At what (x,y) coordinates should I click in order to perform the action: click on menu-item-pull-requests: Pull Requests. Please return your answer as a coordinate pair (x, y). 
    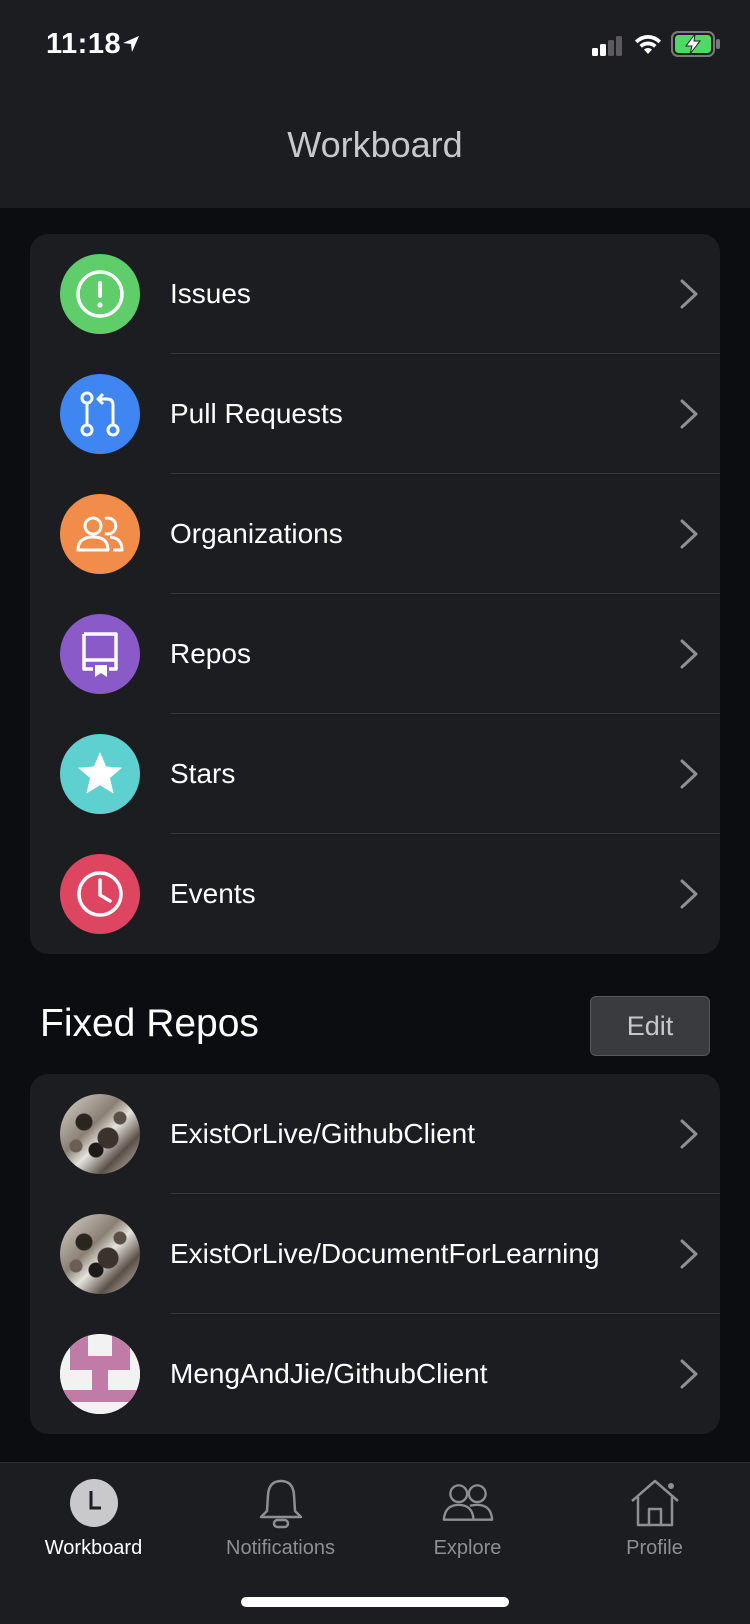
    Looking at the image, I should click on (375, 414).